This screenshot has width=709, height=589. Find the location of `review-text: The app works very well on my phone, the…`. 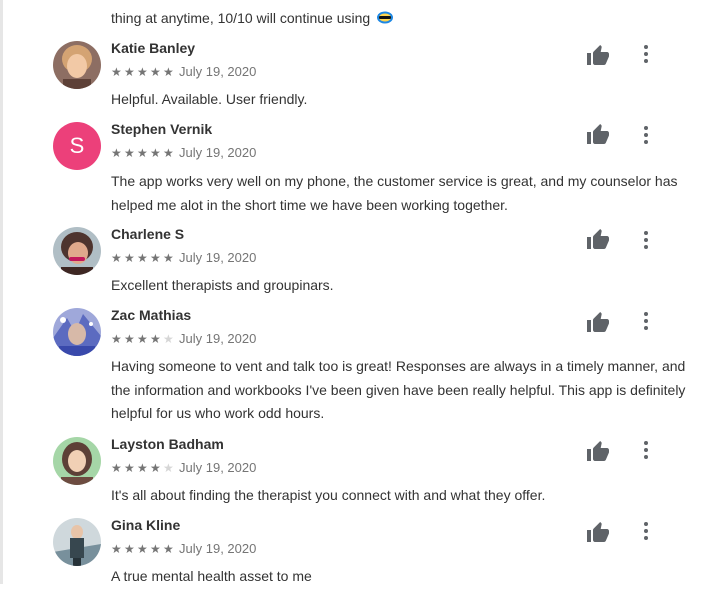

review-text: The app works very well on my phone, the… is located at coordinates (394, 193).